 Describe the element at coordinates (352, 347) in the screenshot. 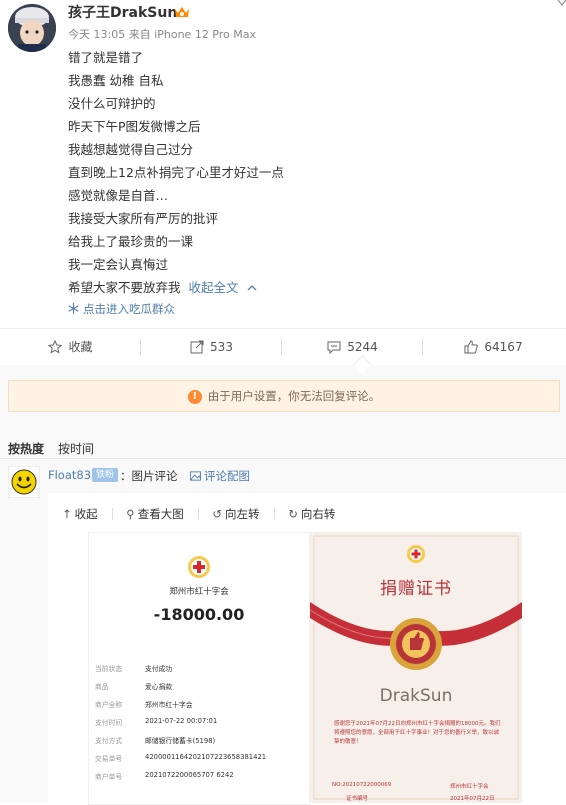

I see `comment-button: 5244` at that location.